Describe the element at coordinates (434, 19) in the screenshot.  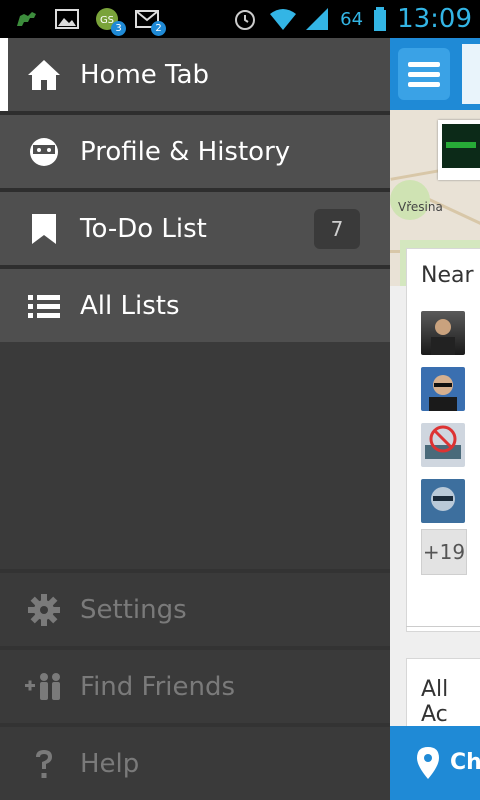
I see `clock: 13:09` at that location.